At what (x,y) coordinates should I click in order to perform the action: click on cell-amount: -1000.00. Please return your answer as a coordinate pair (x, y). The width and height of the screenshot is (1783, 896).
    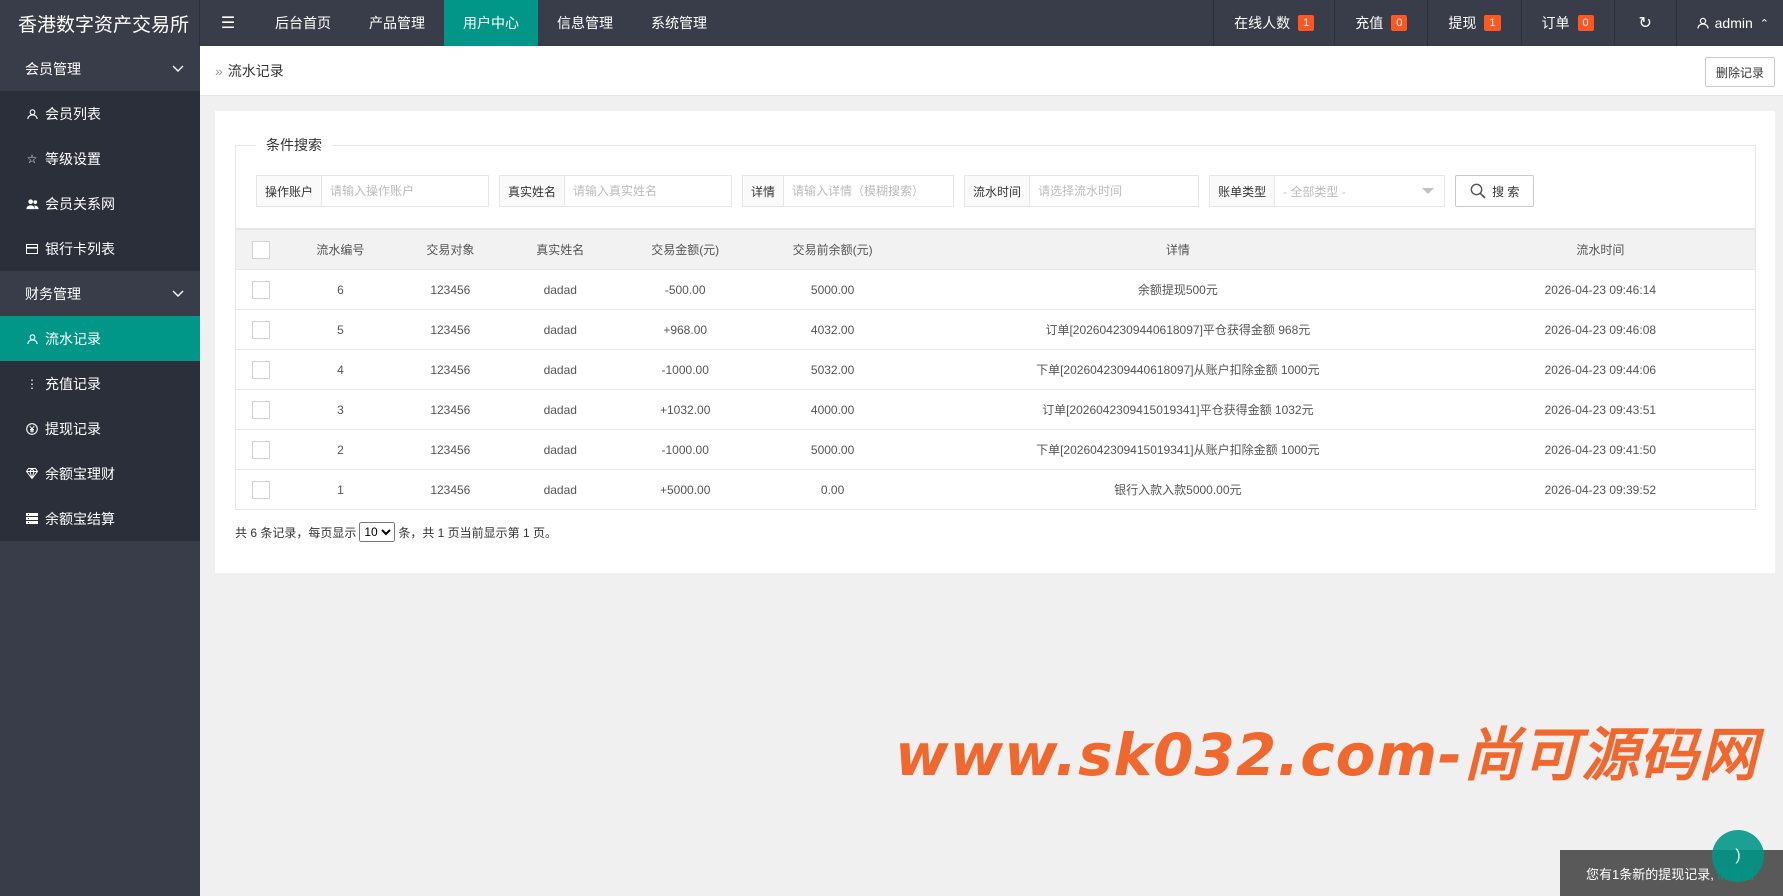
    Looking at the image, I should click on (685, 449).